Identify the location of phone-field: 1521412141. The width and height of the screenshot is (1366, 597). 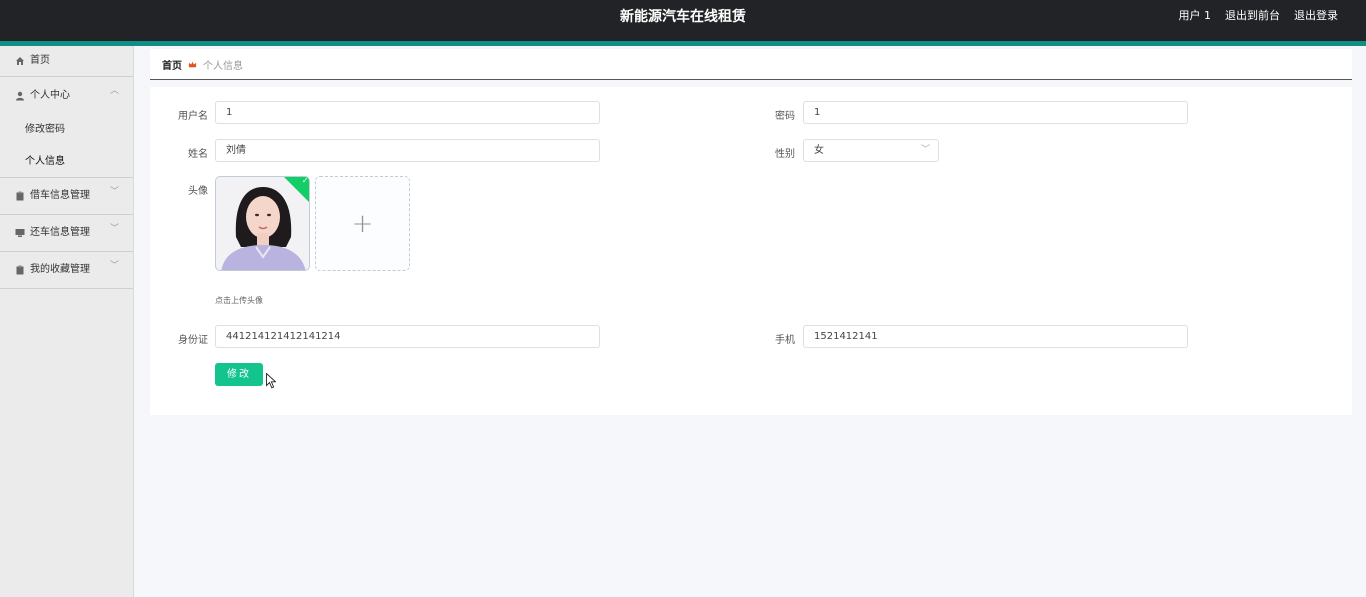
(995, 336).